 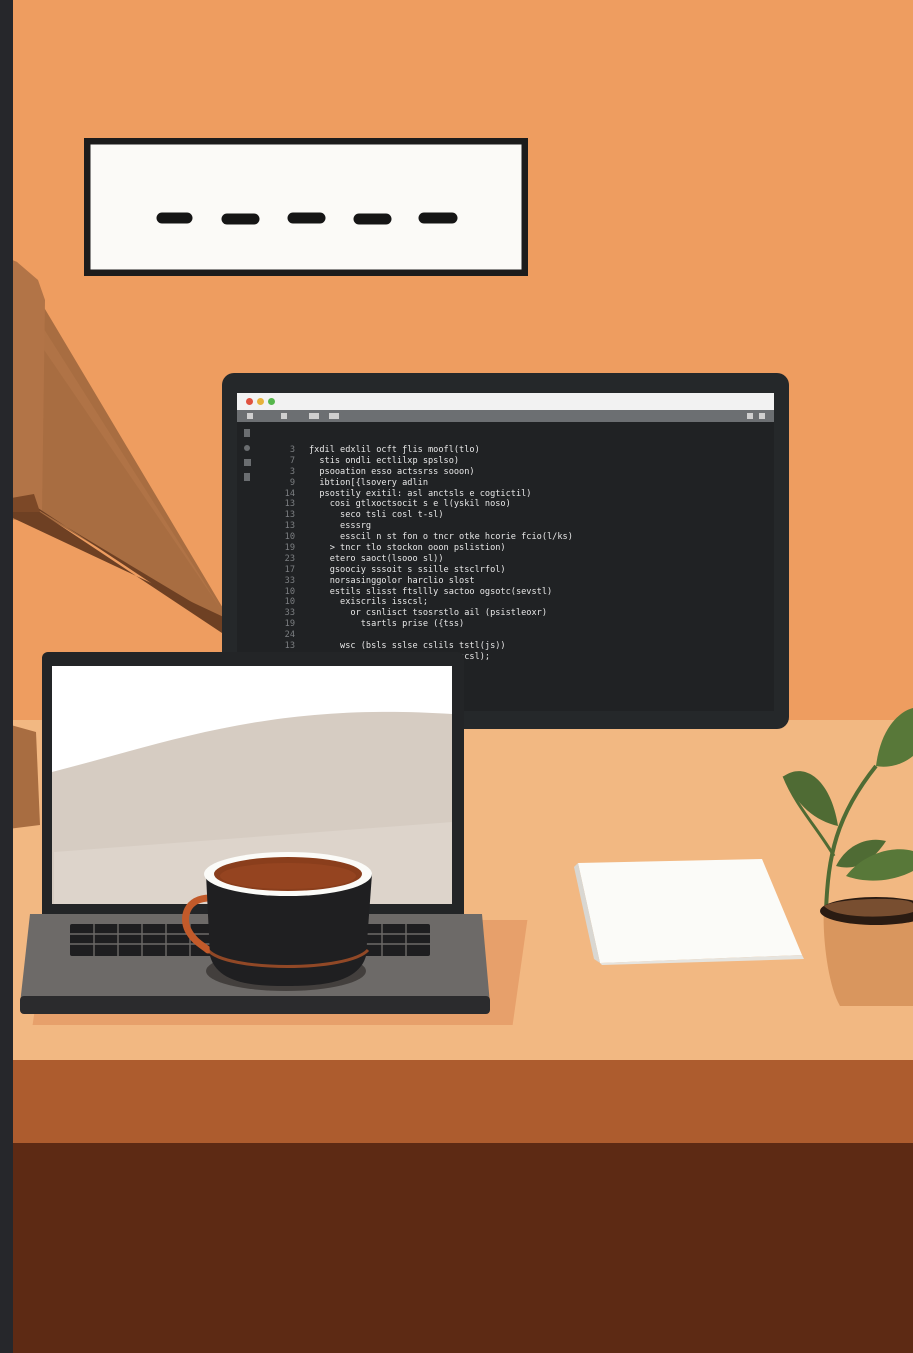 What do you see at coordinates (289, 569) in the screenshot?
I see `line-number: 17` at bounding box center [289, 569].